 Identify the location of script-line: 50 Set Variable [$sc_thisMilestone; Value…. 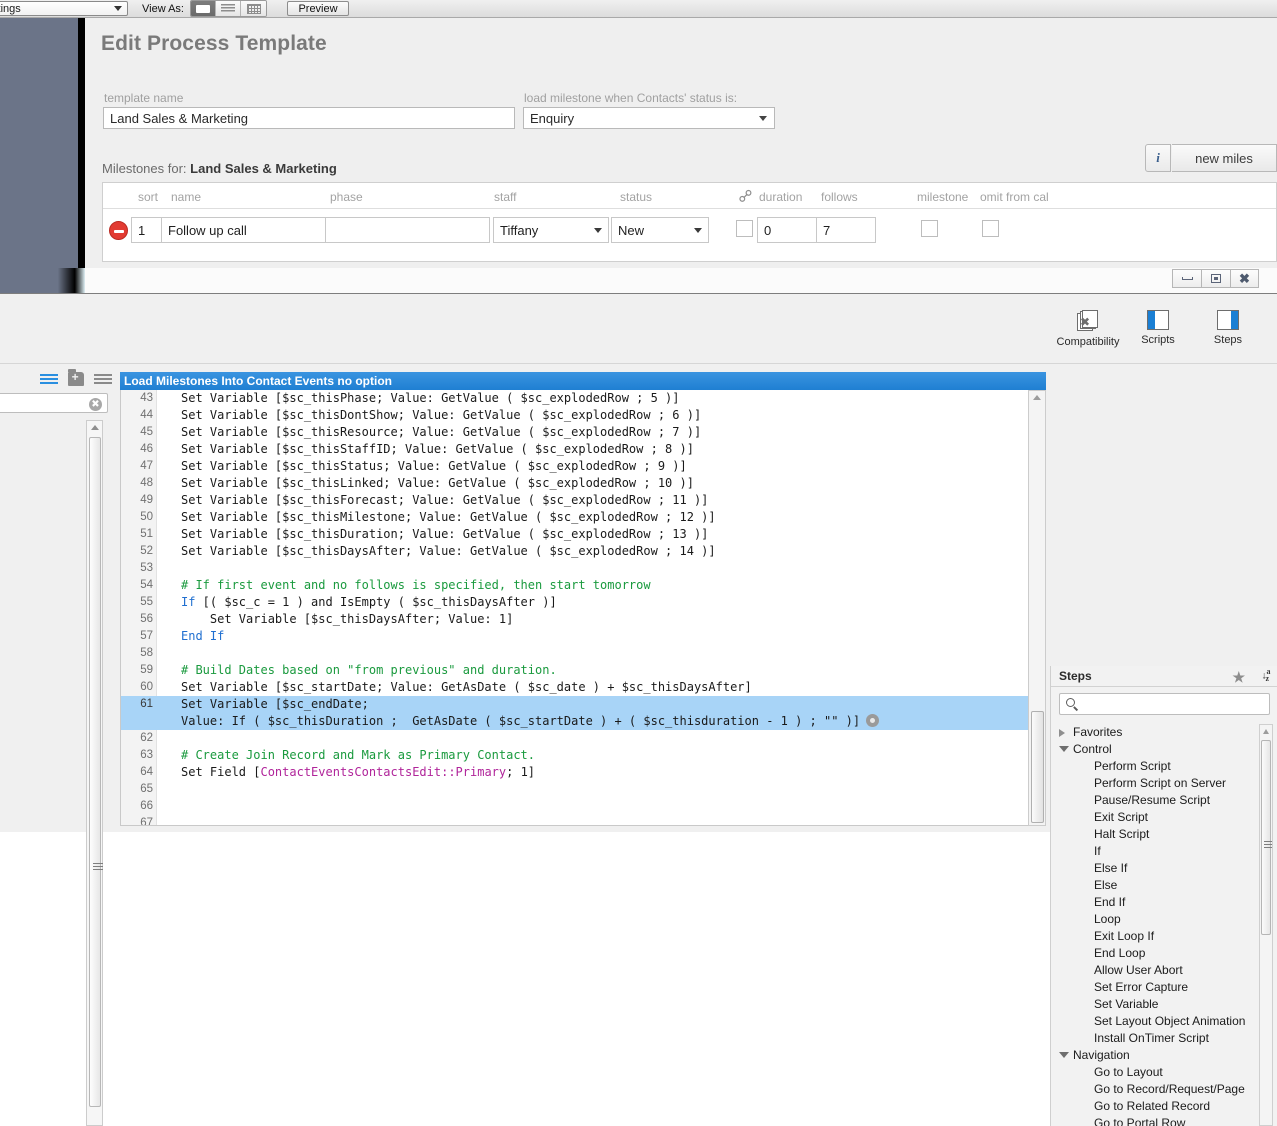
(583, 517).